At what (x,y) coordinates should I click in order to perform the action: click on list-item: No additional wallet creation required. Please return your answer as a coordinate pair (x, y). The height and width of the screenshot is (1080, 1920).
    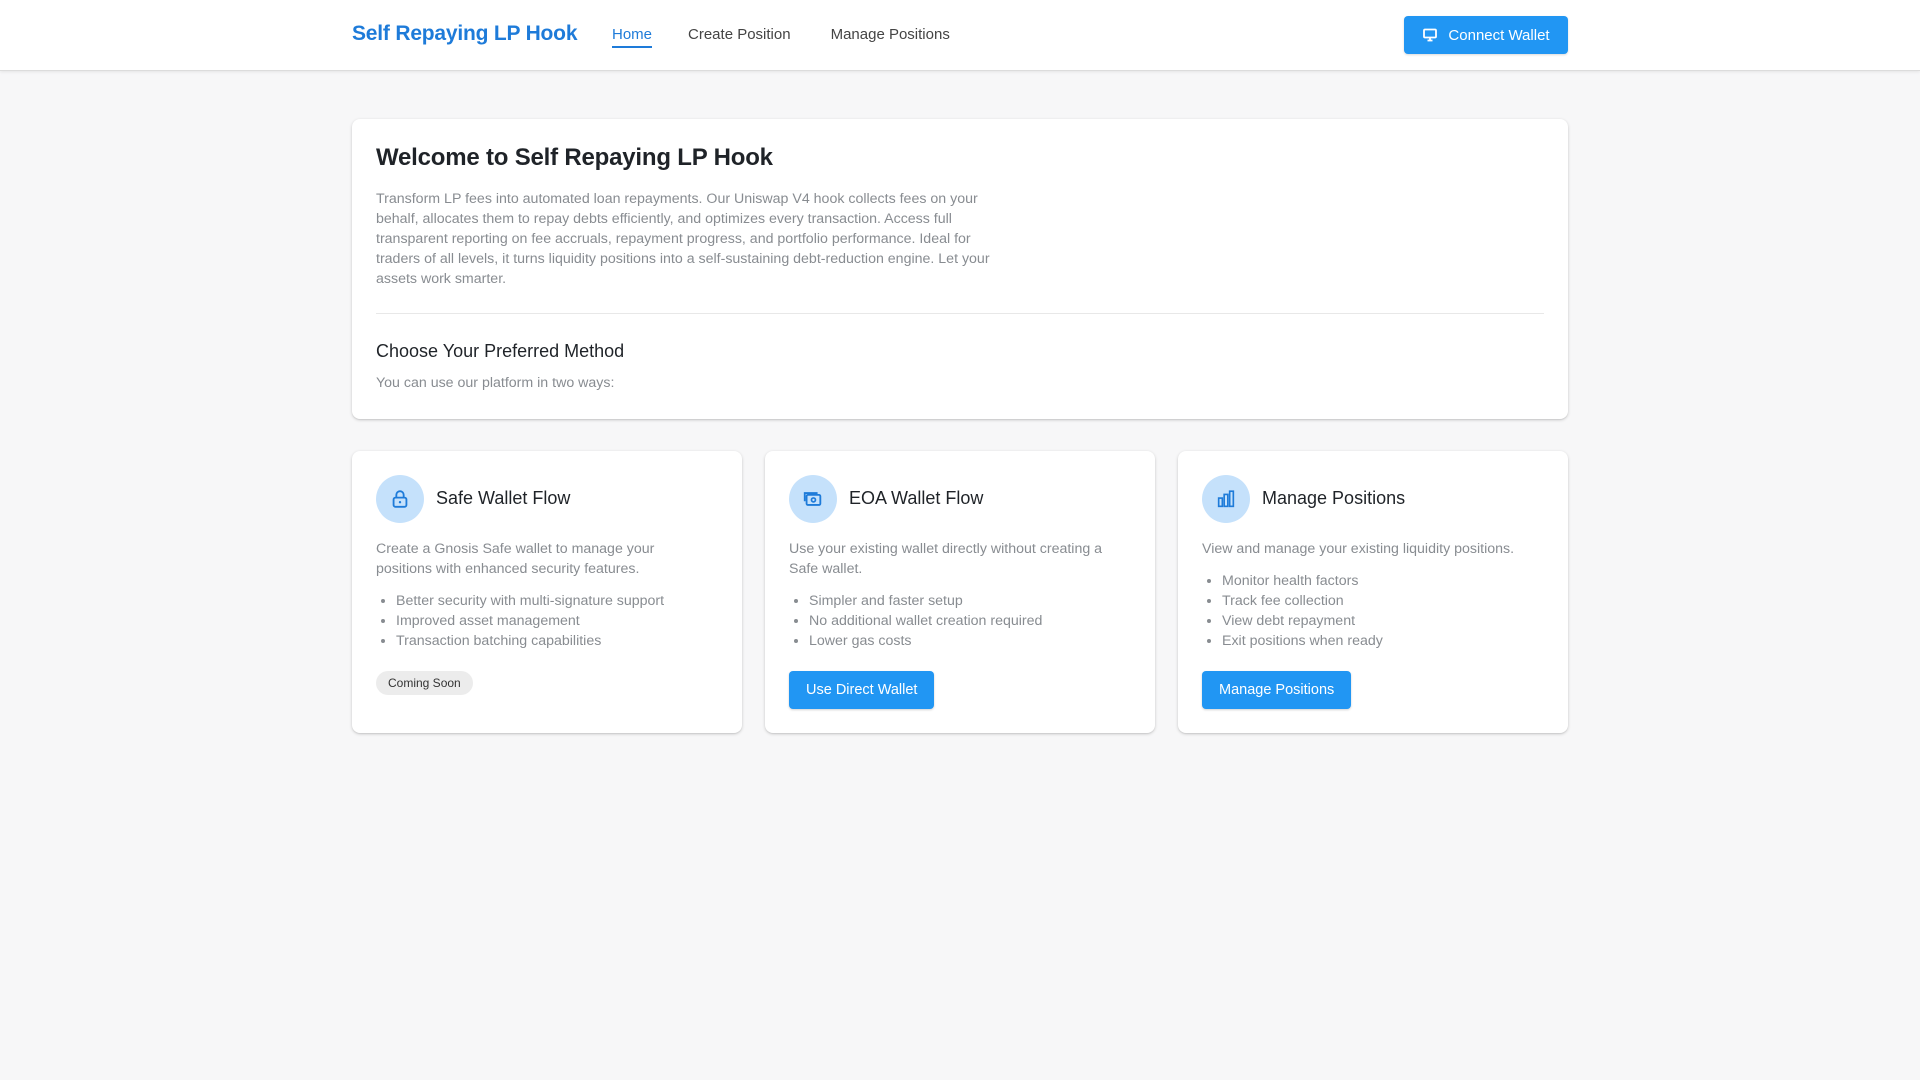
    Looking at the image, I should click on (974, 621).